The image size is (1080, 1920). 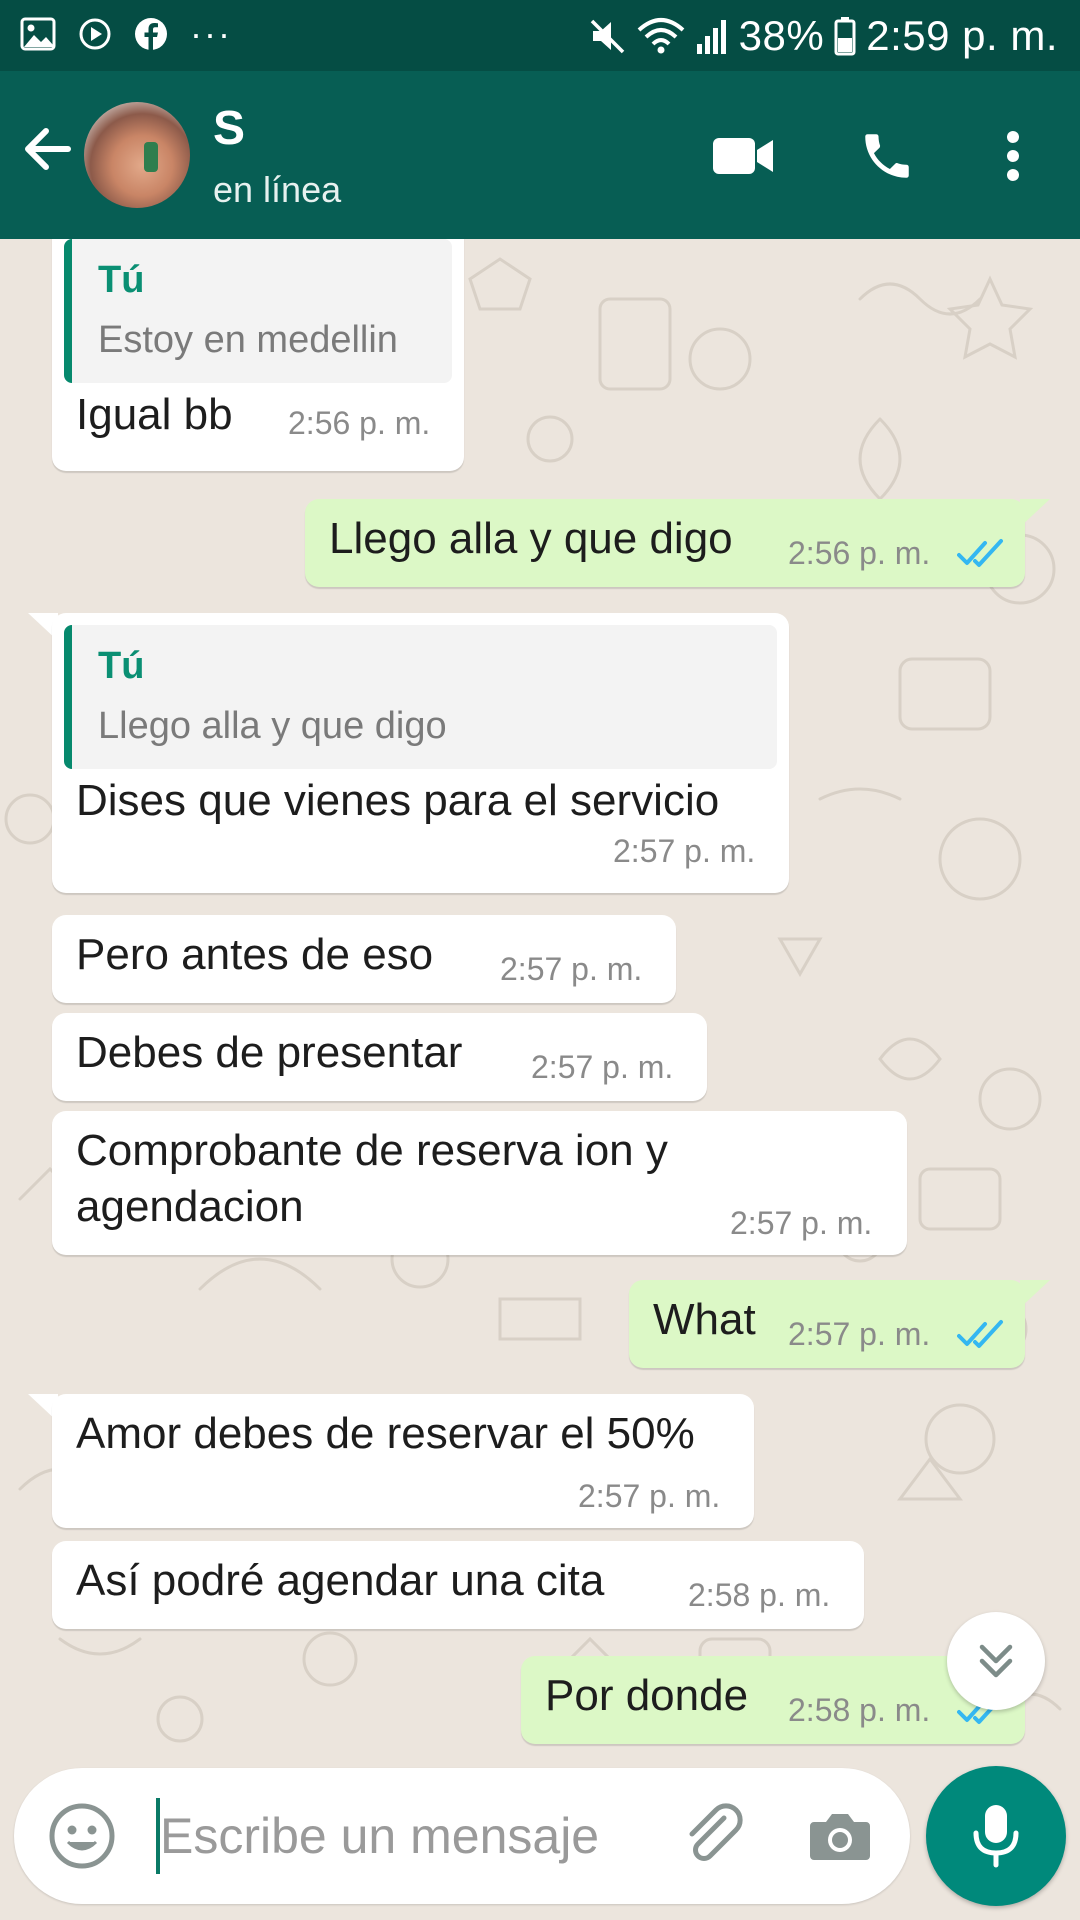 What do you see at coordinates (420, 697) in the screenshot?
I see `quoted-message: Tú Llego alla y que digo` at bounding box center [420, 697].